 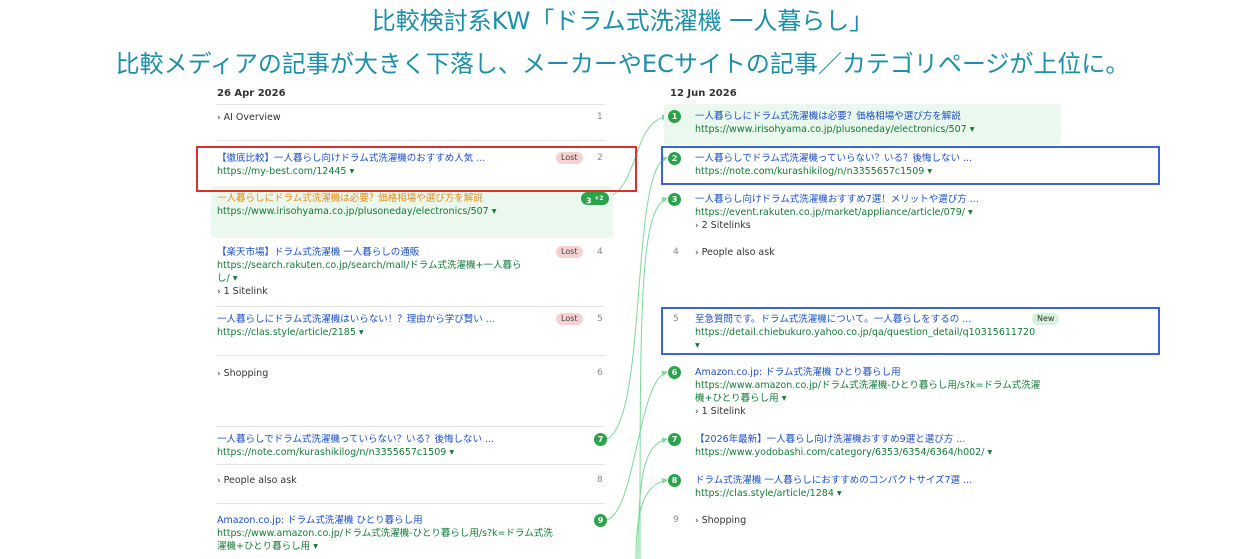 I want to click on rank-number: 6, so click(x=600, y=373).